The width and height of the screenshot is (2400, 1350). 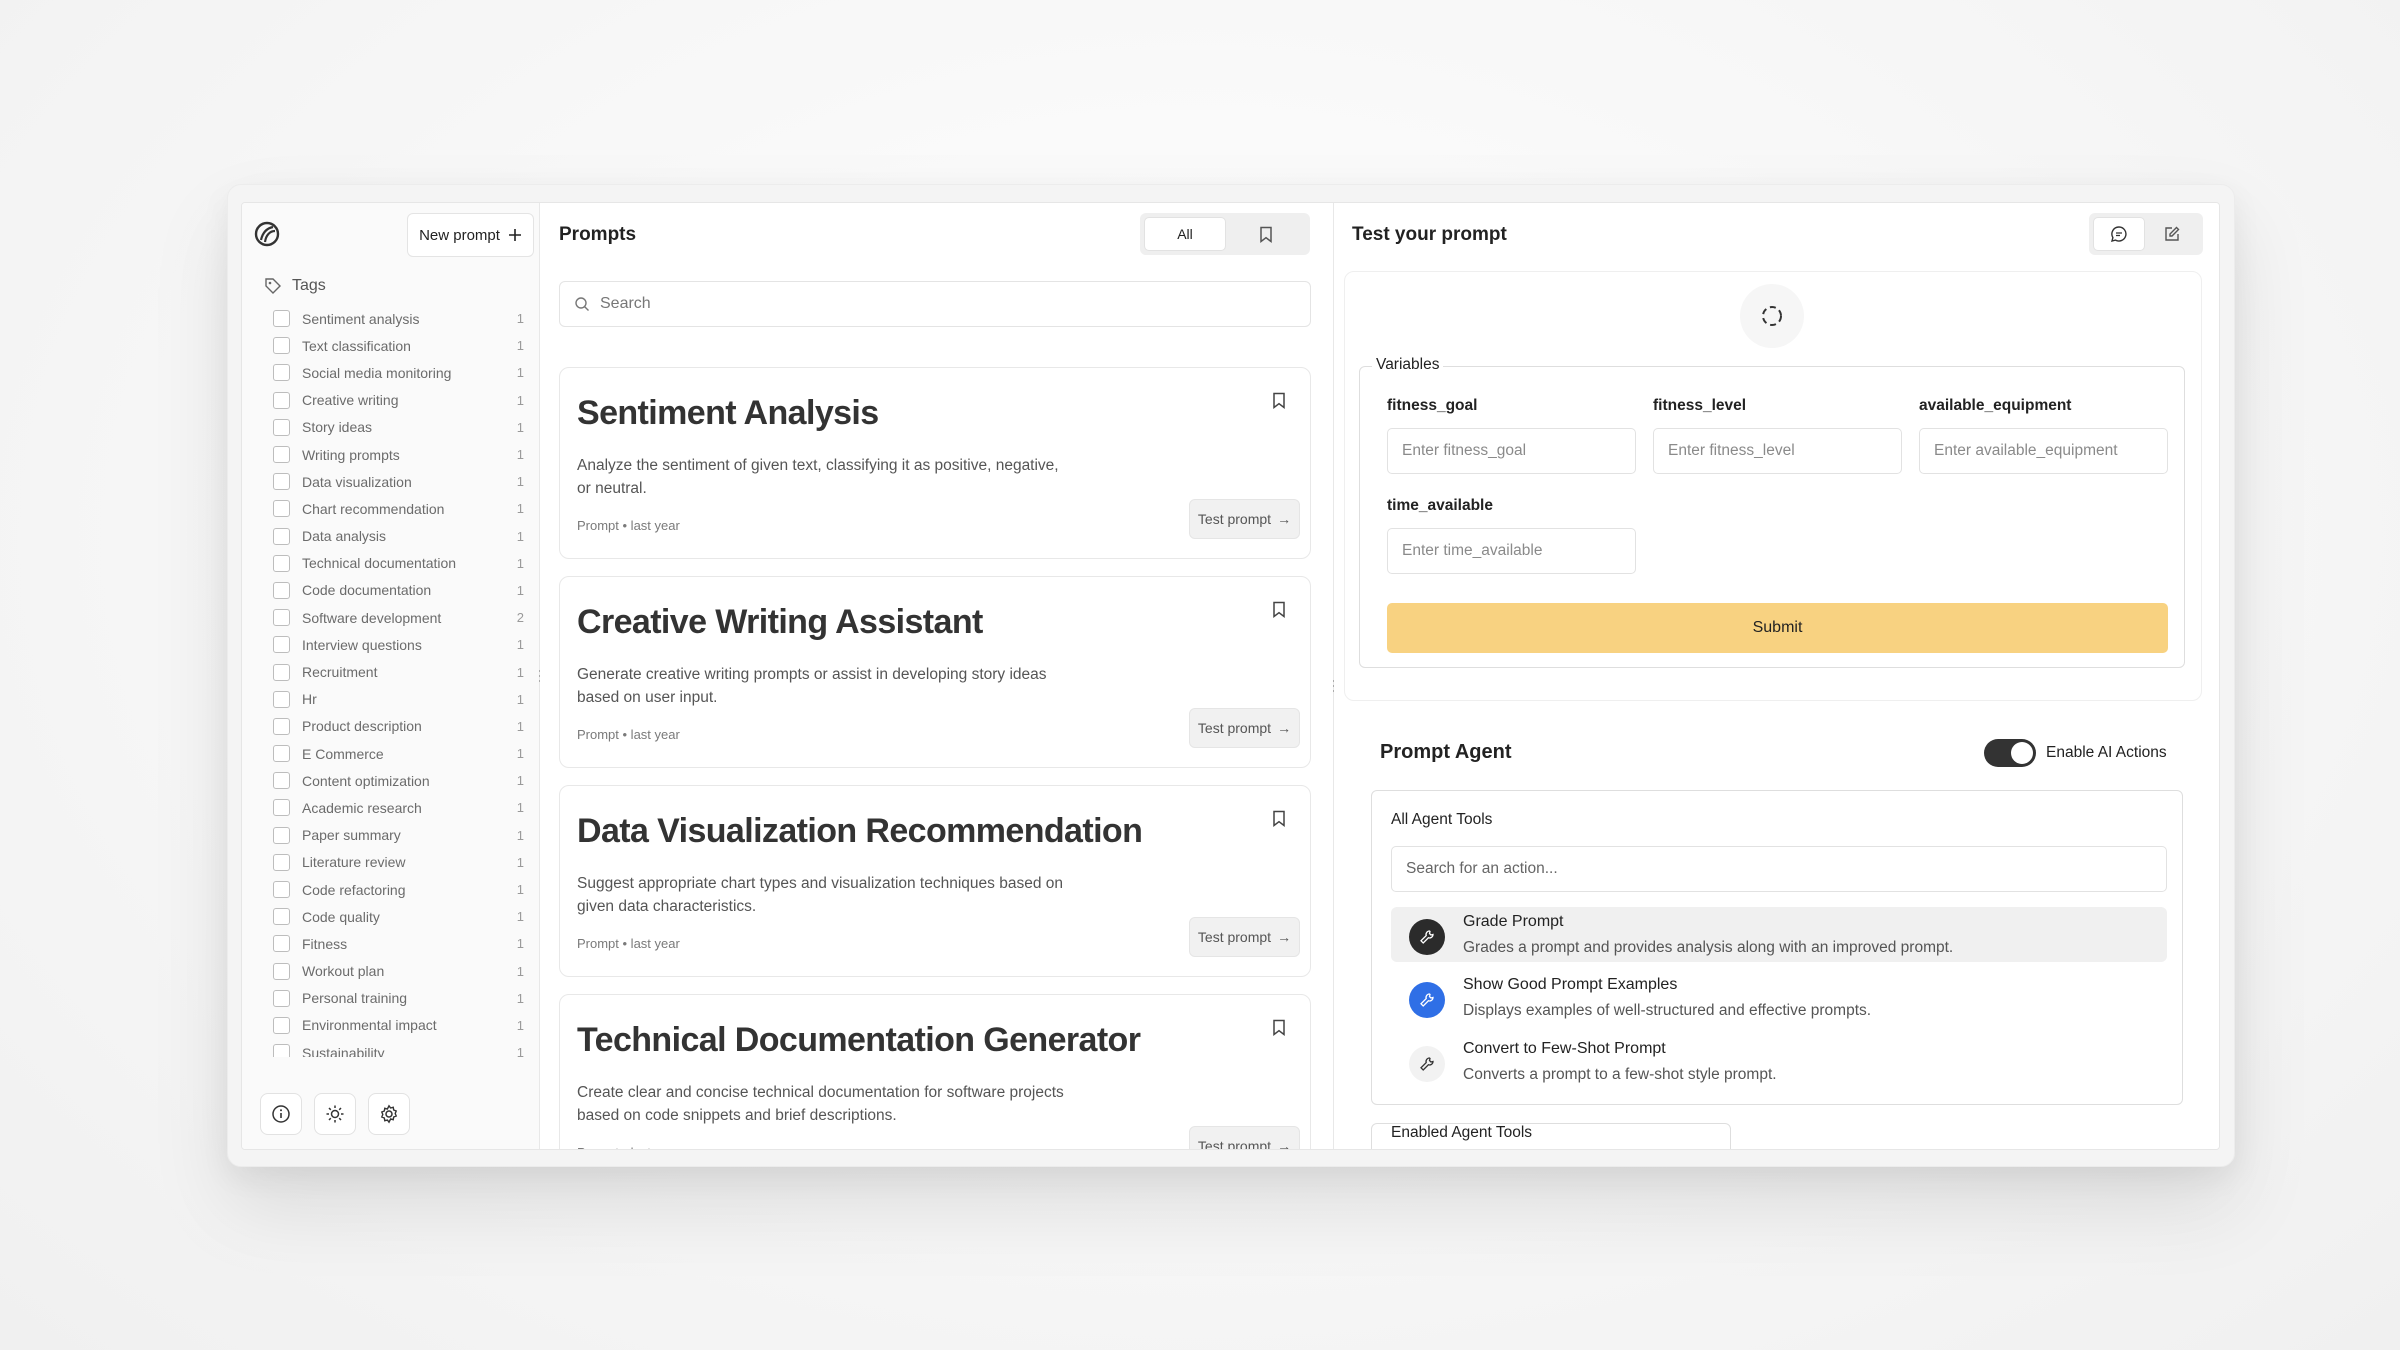 I want to click on search-icon, so click(x=582, y=304).